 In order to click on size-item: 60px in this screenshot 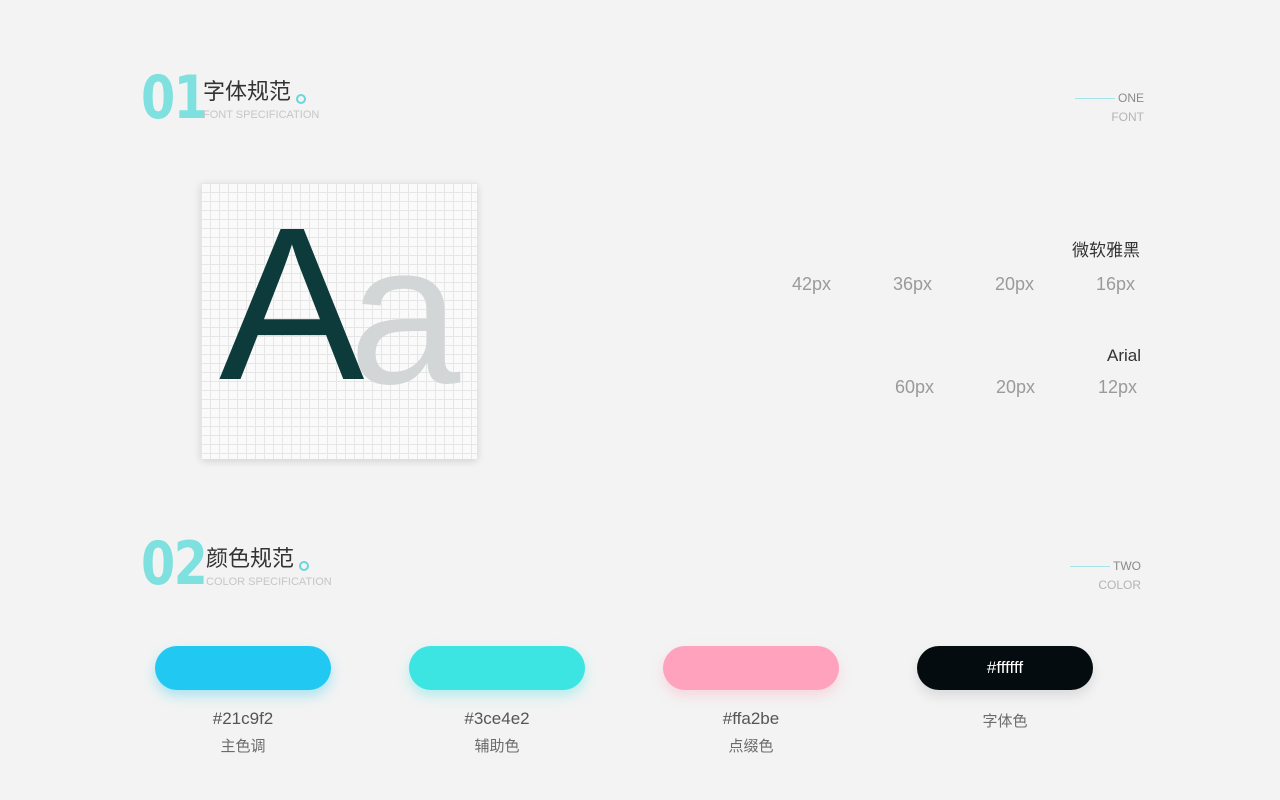, I will do `click(915, 387)`.